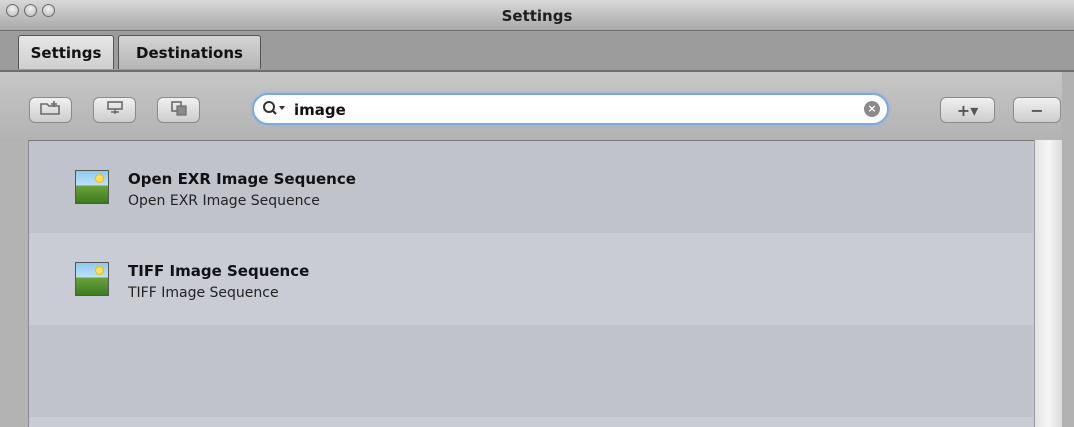 The image size is (1074, 427). I want to click on list-item-subtitle: TIFF Image Sequence, so click(203, 293).